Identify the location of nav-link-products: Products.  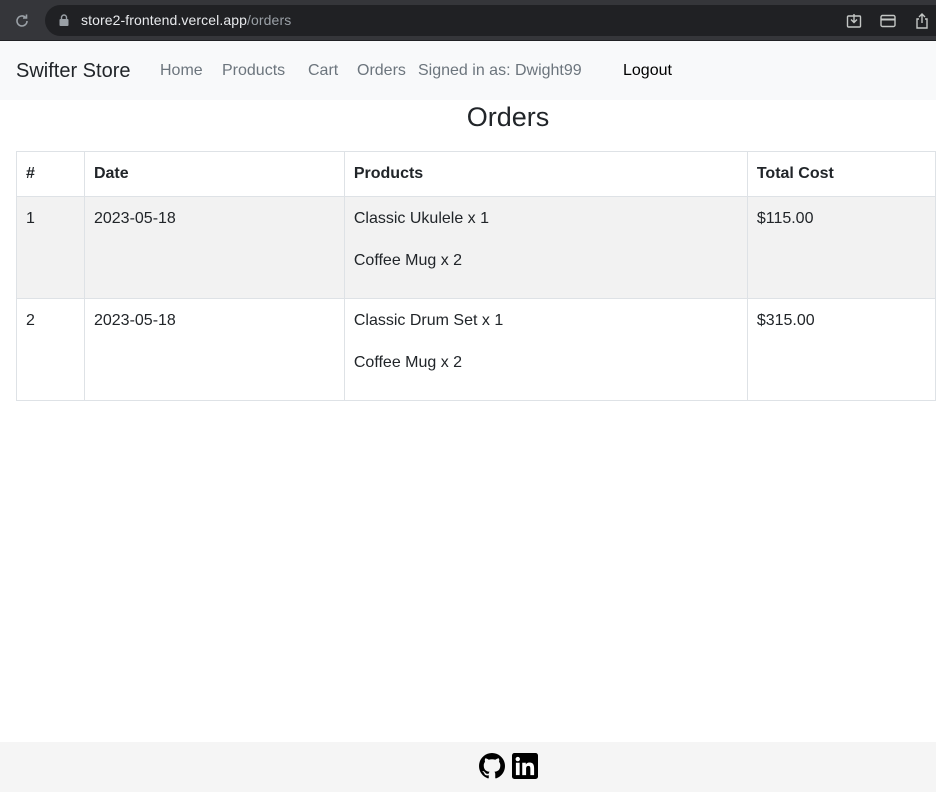
(253, 71).